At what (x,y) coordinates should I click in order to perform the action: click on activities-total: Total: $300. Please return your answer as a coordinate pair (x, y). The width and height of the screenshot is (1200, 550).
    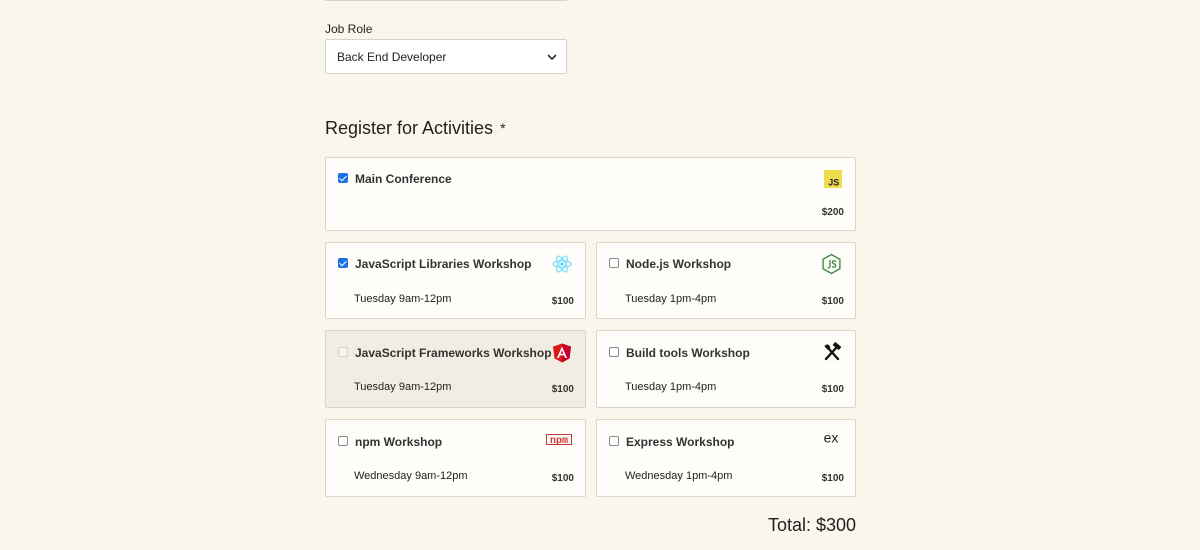
    Looking at the image, I should click on (812, 525).